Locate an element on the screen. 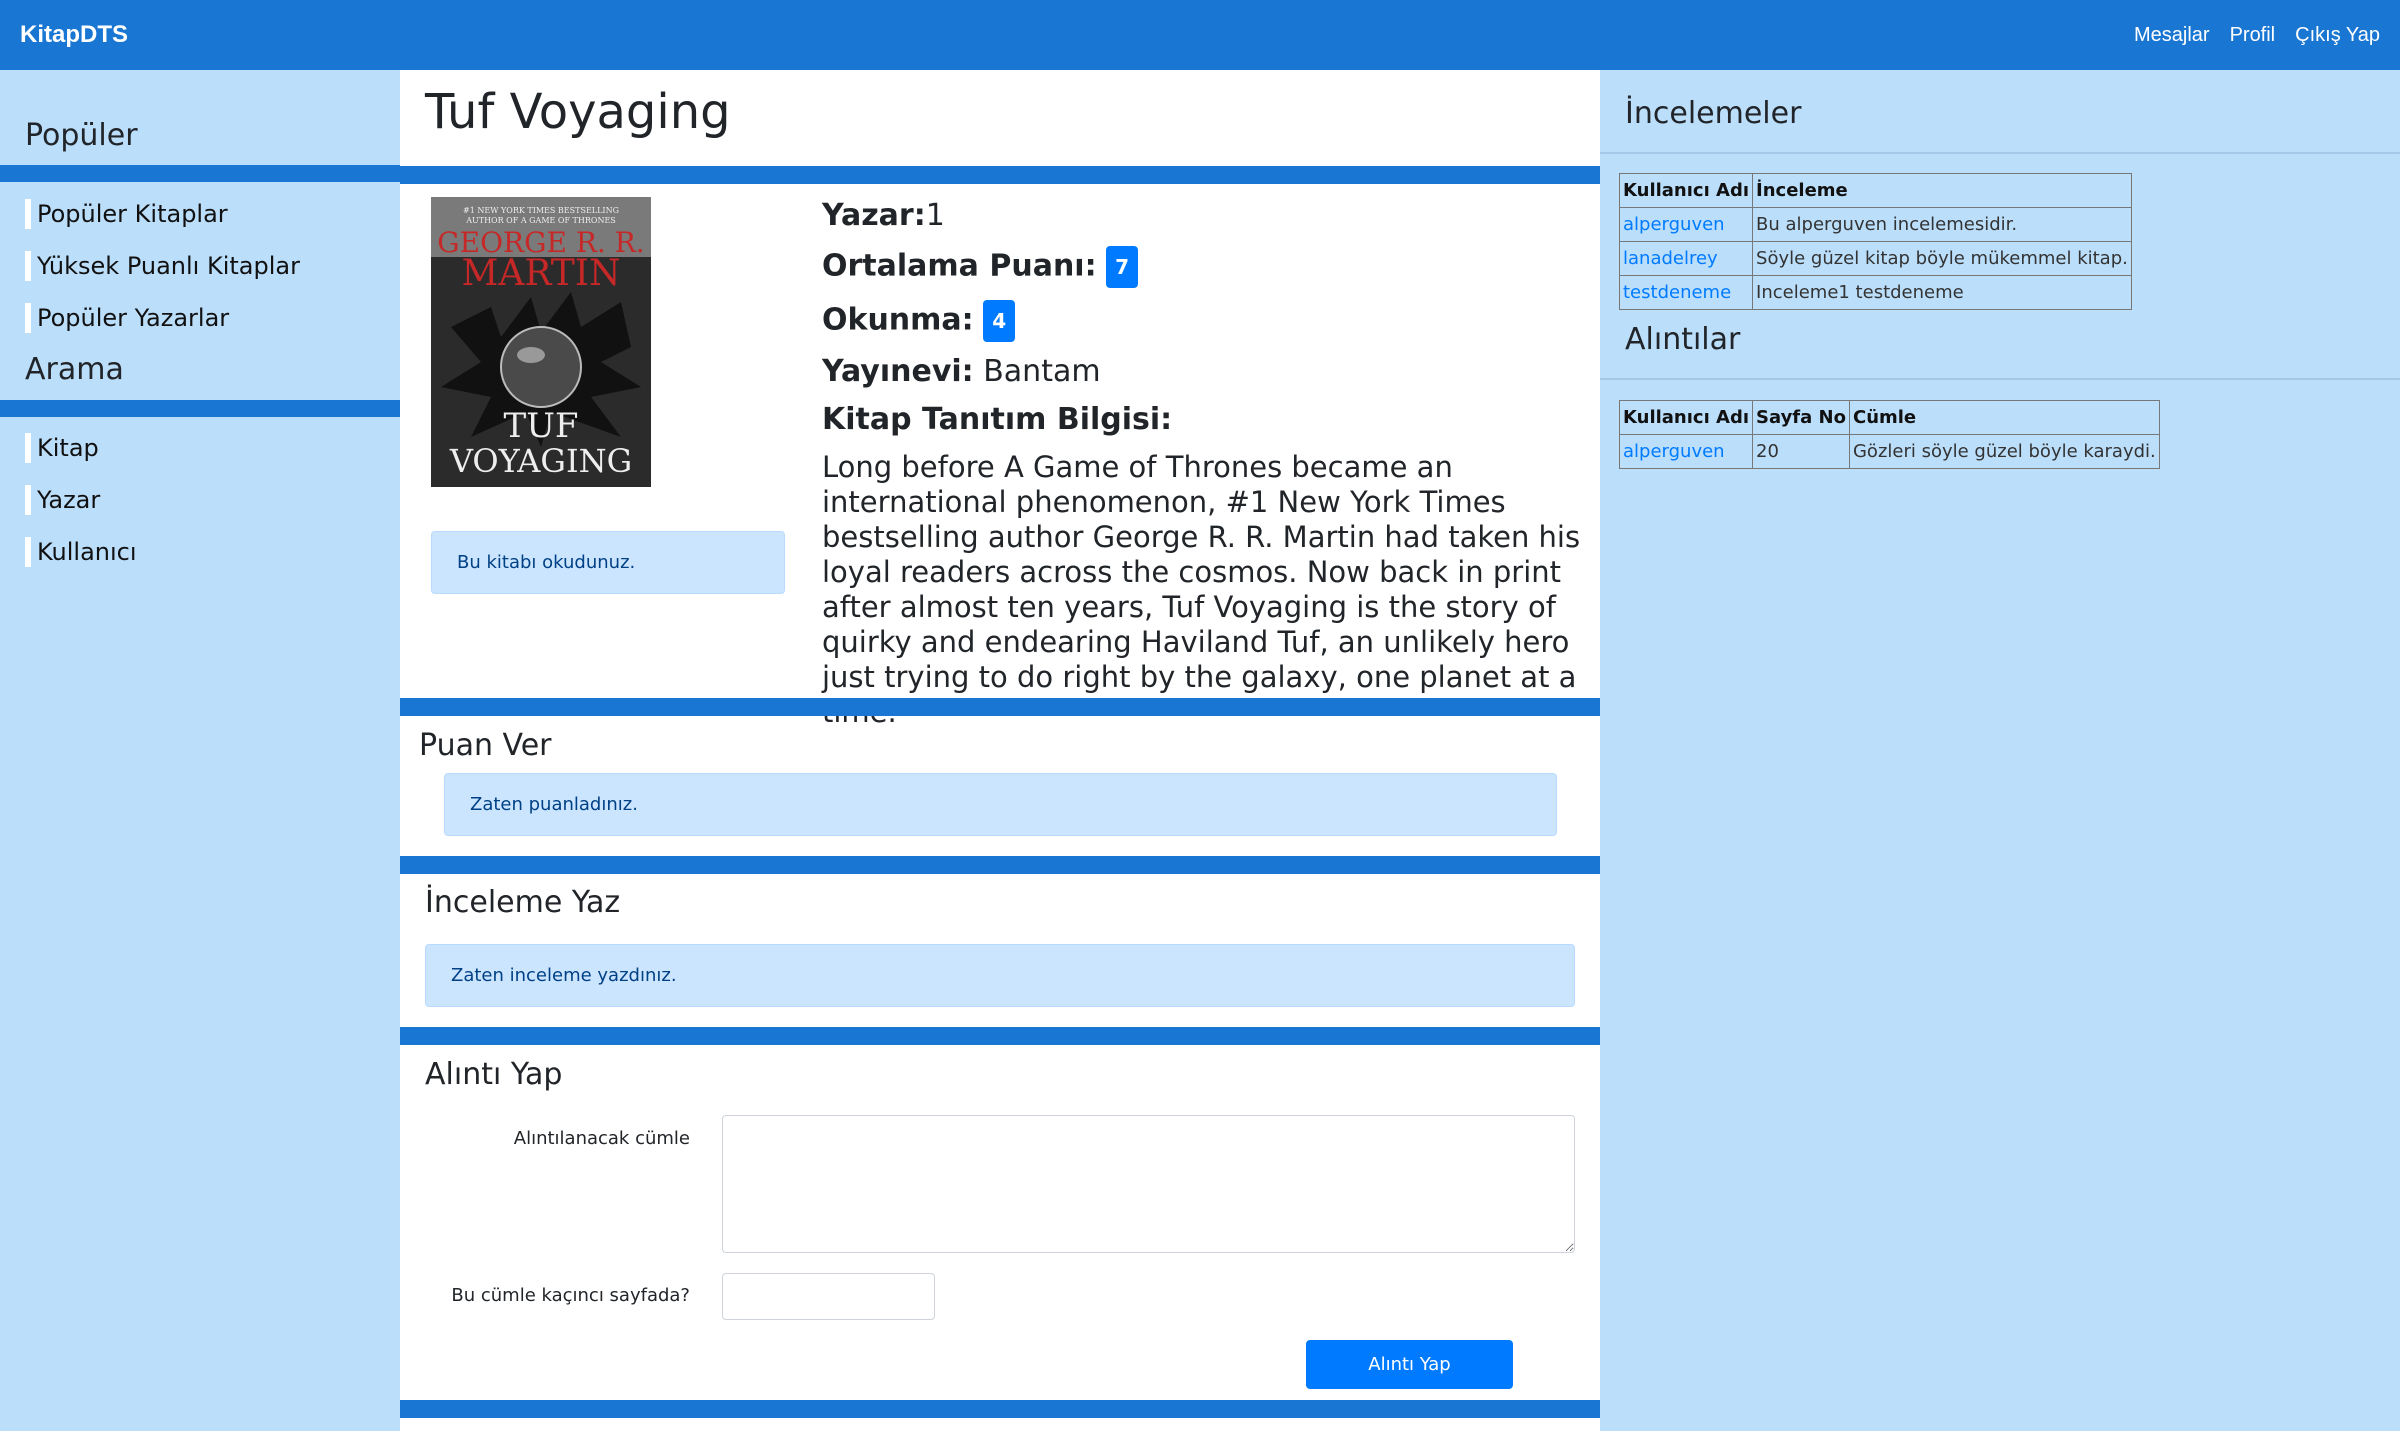 Image resolution: width=2400 pixels, height=1431 pixels. write-review-alert: Zaten inceleme yazdınız. is located at coordinates (1000, 975).